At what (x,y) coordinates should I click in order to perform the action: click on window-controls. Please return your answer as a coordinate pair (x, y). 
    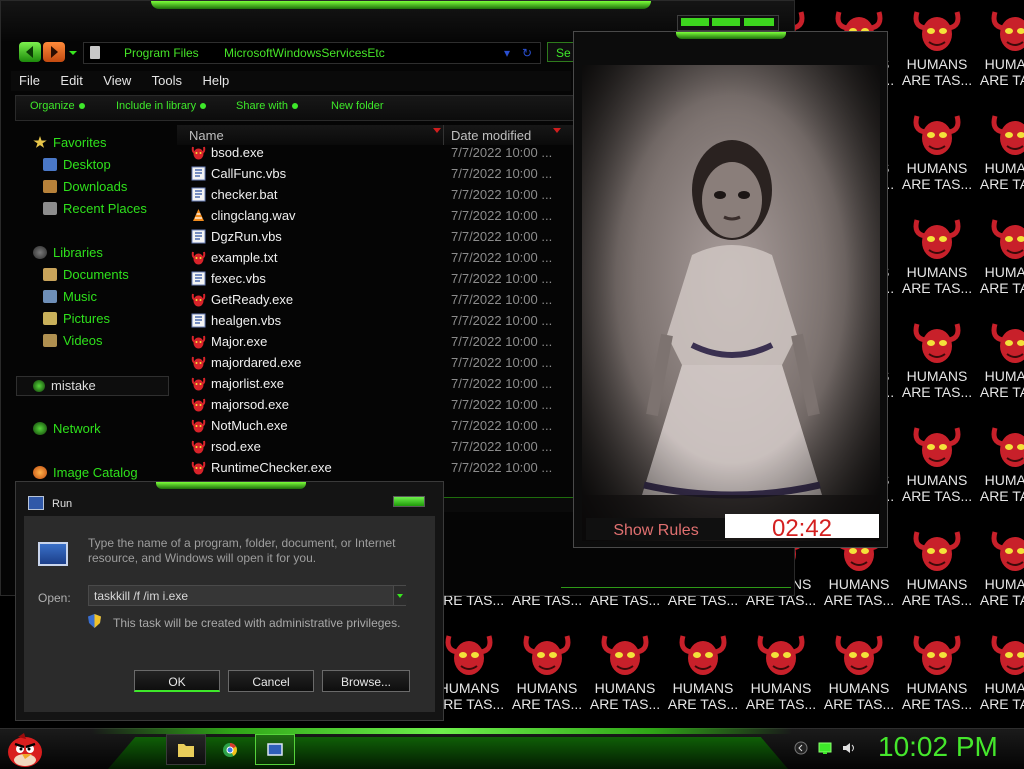
    Looking at the image, I should click on (728, 23).